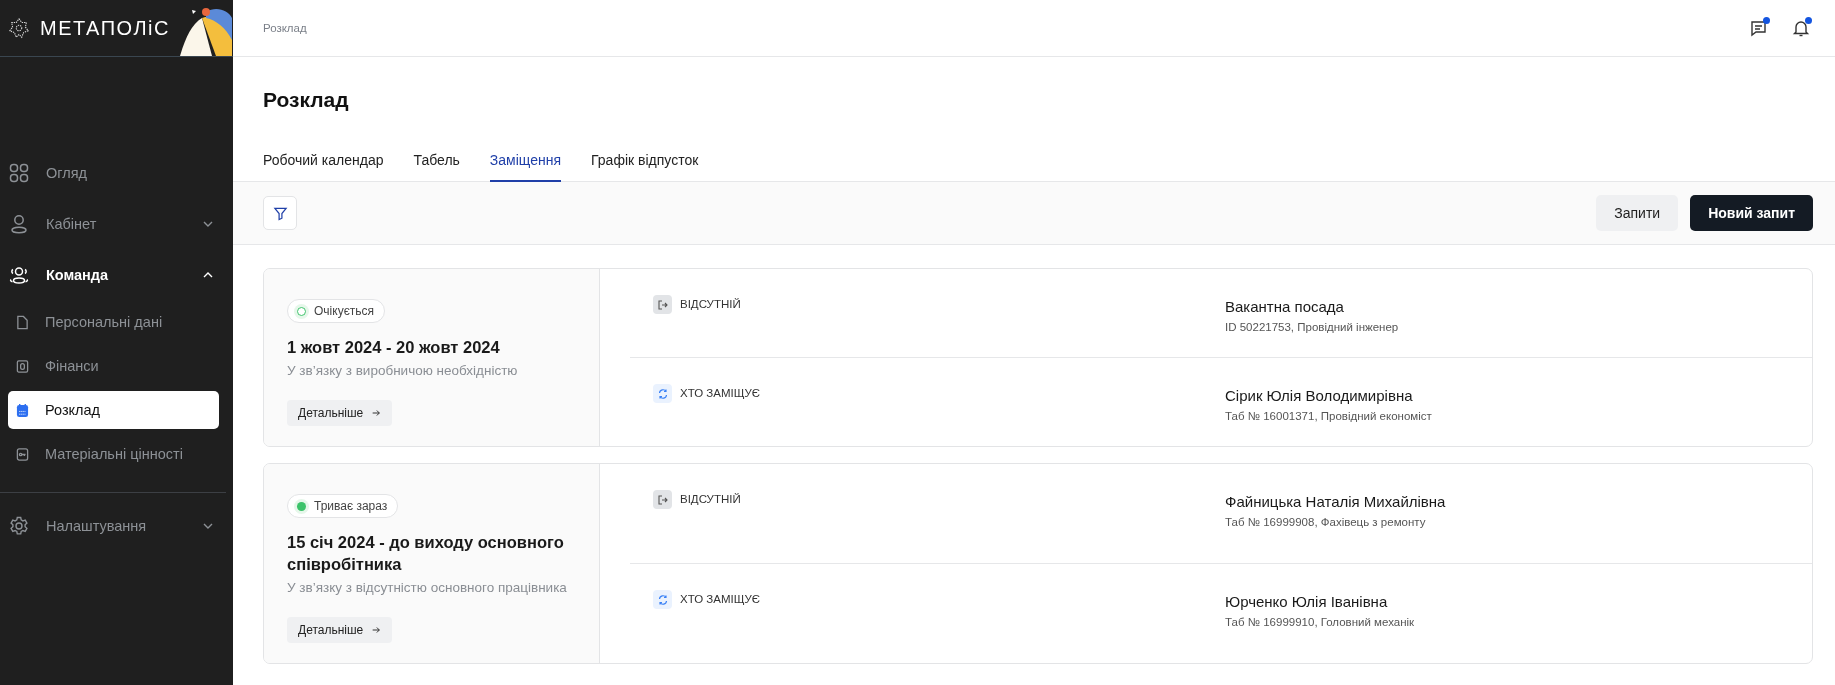 The image size is (1835, 685). I want to click on sidebar-subitem: Матеріальні цінності, so click(113, 454).